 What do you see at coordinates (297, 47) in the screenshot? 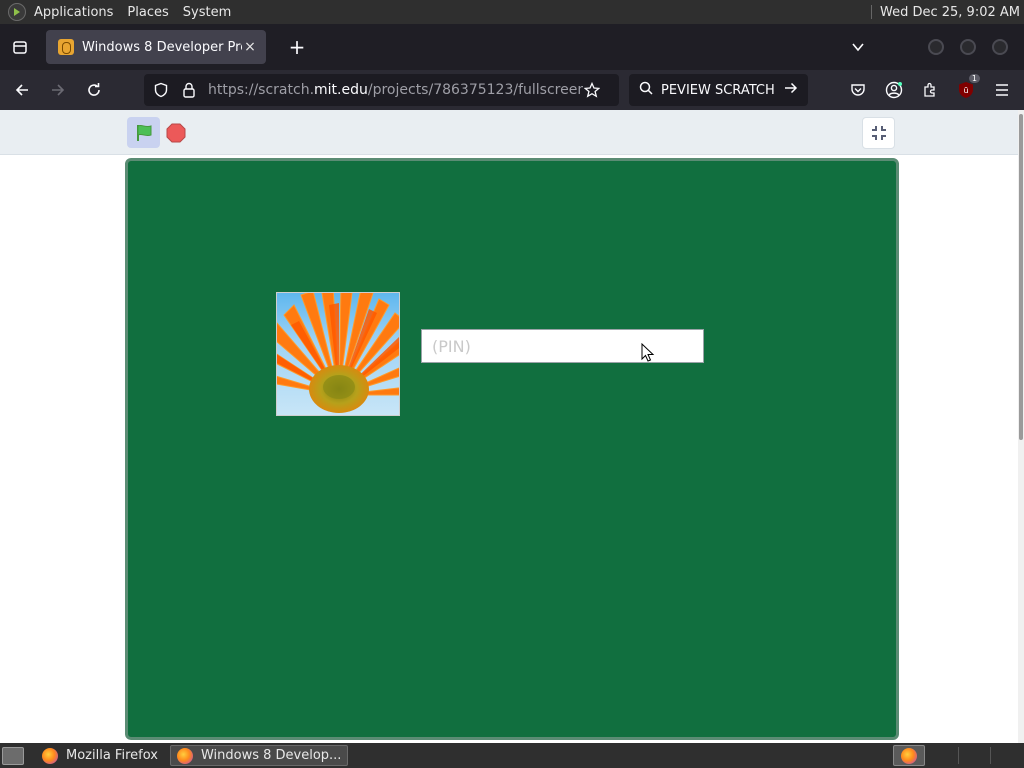
I see `new-tab-button: +` at bounding box center [297, 47].